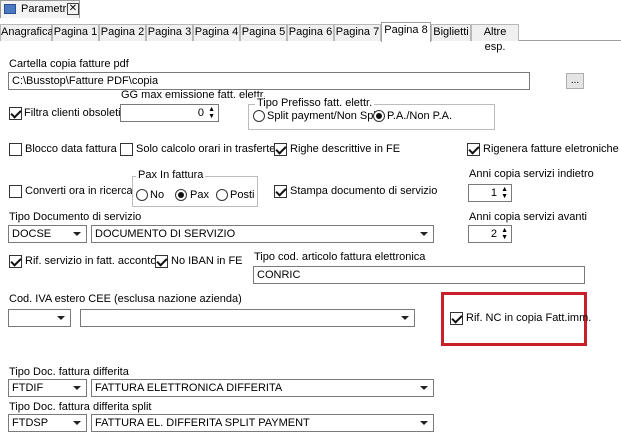 This screenshot has height=446, width=621. Describe the element at coordinates (340, 257) in the screenshot. I see `tipo-cod-articolo-label: Tipo cod. articolo fattura elettronica` at that location.